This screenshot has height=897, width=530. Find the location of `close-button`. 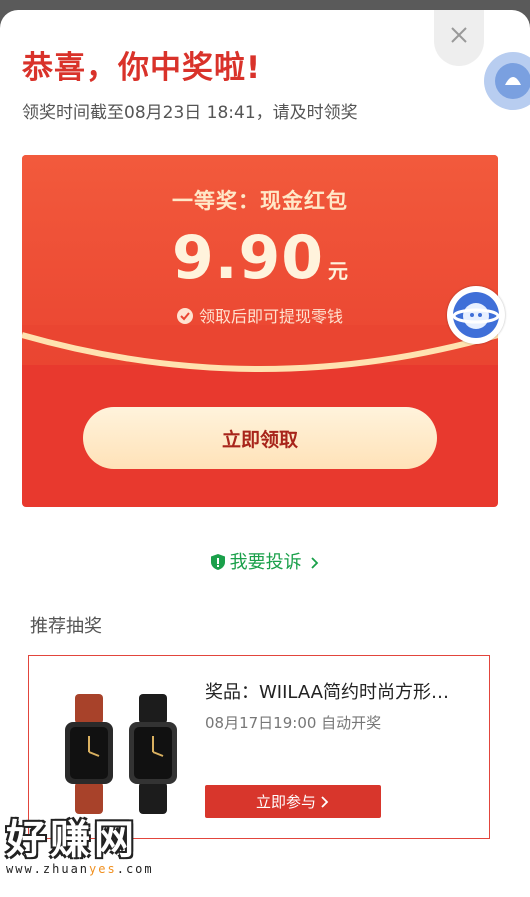

close-button is located at coordinates (459, 38).